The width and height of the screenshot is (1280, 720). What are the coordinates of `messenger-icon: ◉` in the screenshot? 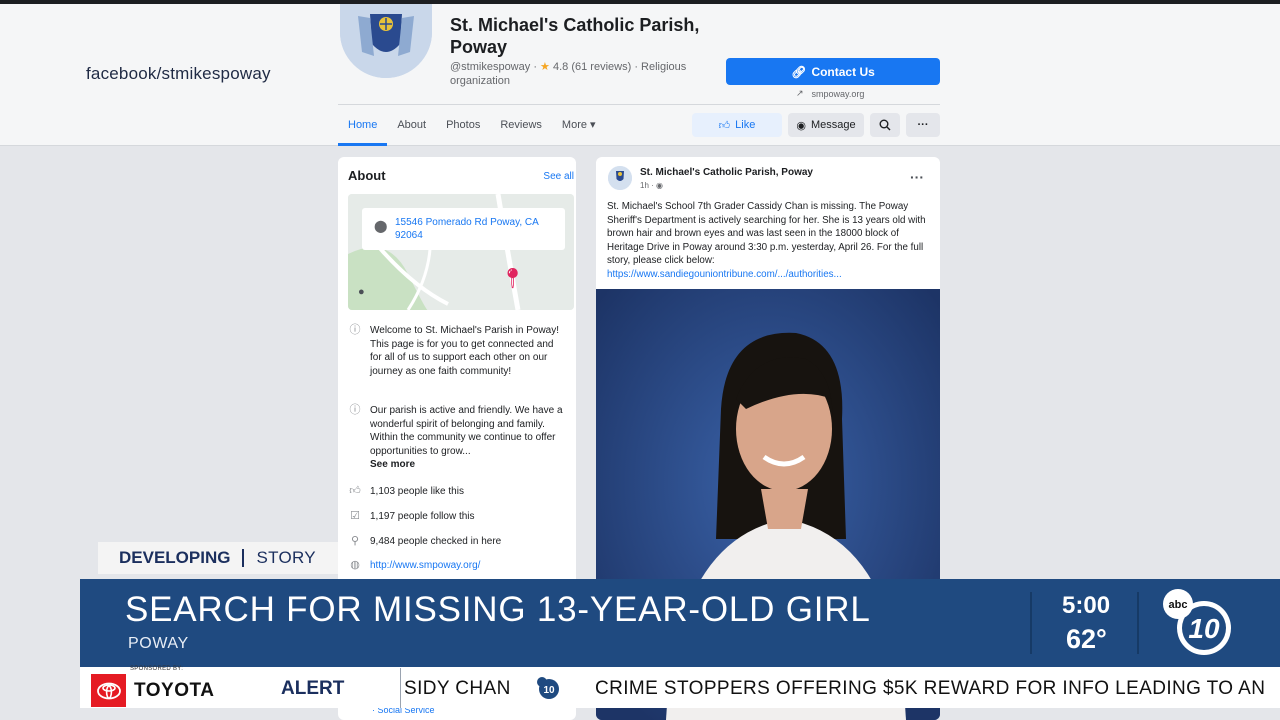 It's located at (801, 125).